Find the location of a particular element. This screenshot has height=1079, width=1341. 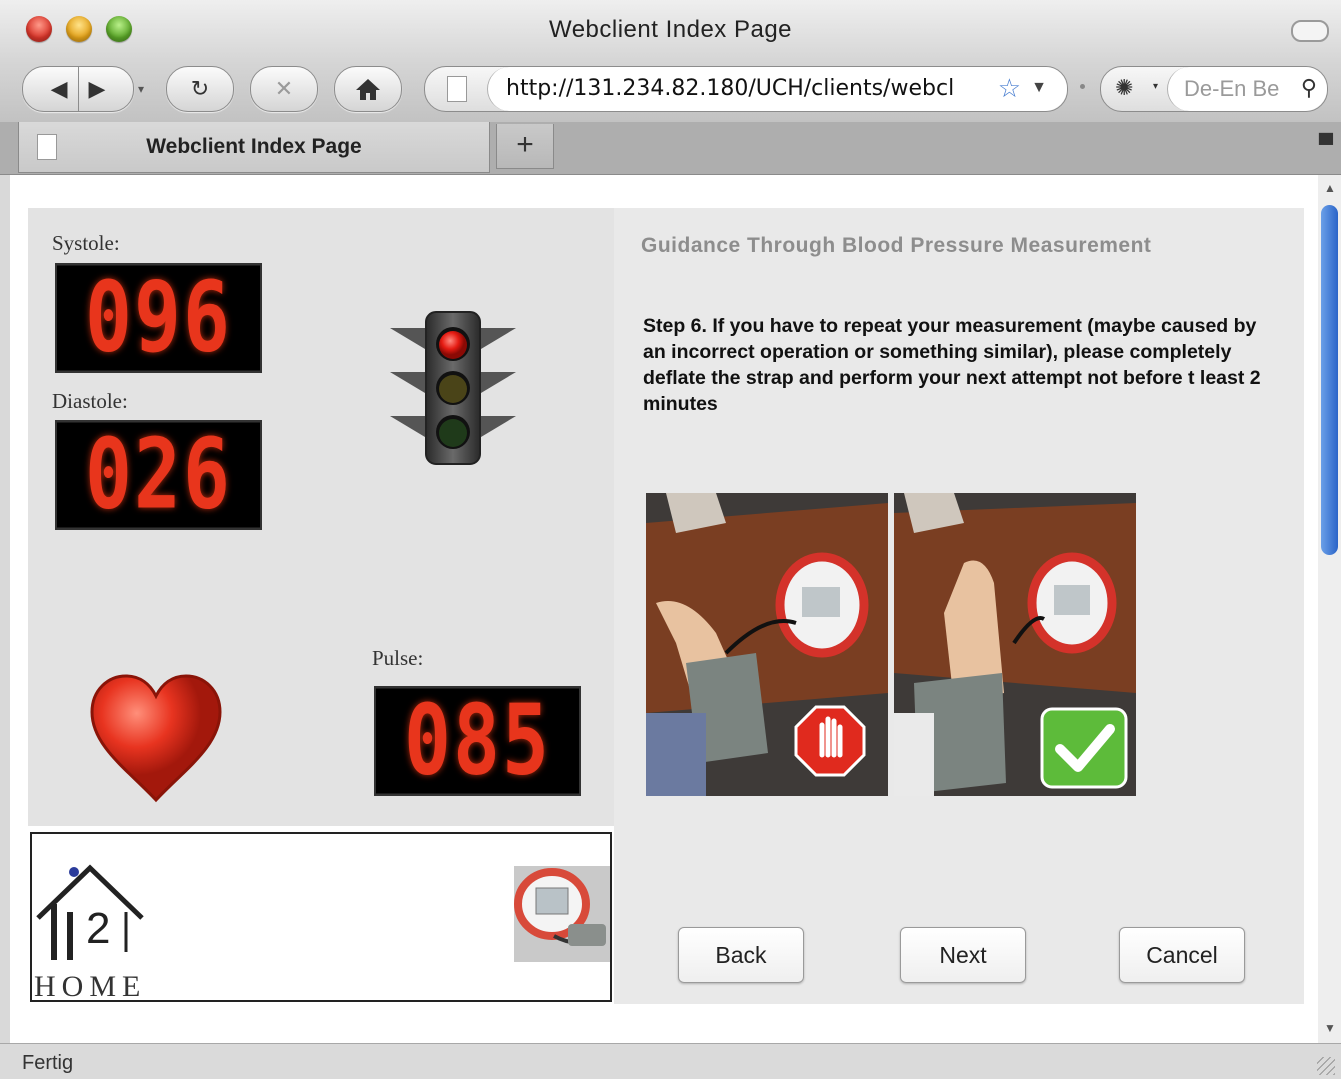

logo-number: 2 is located at coordinates (98, 928).